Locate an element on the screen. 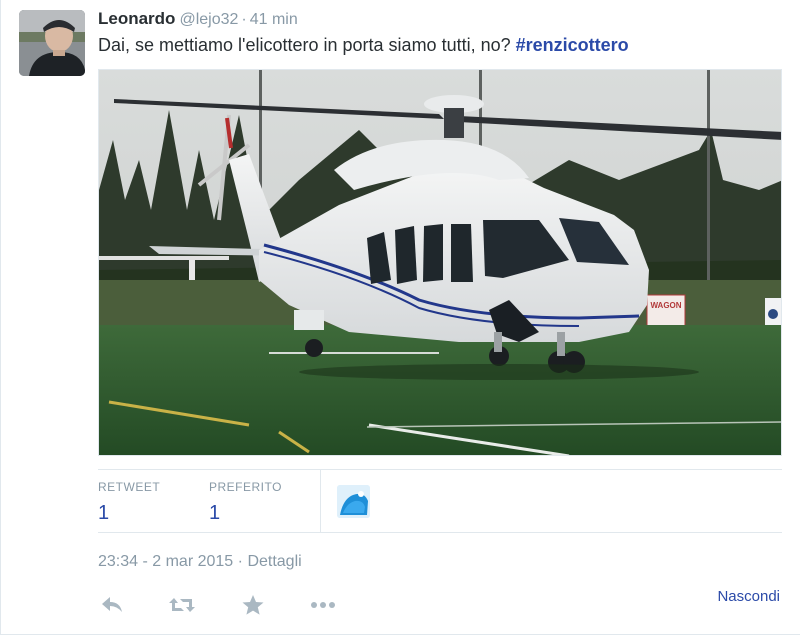 This screenshot has height=635, width=800. stats-divider is located at coordinates (320, 501).